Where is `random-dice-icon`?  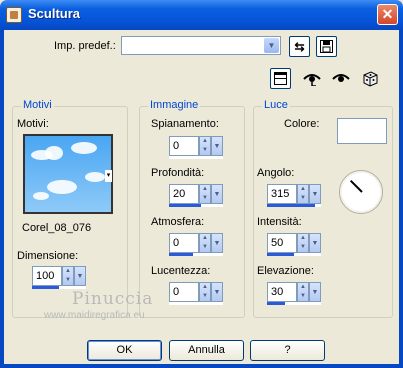
random-dice-icon is located at coordinates (369, 78).